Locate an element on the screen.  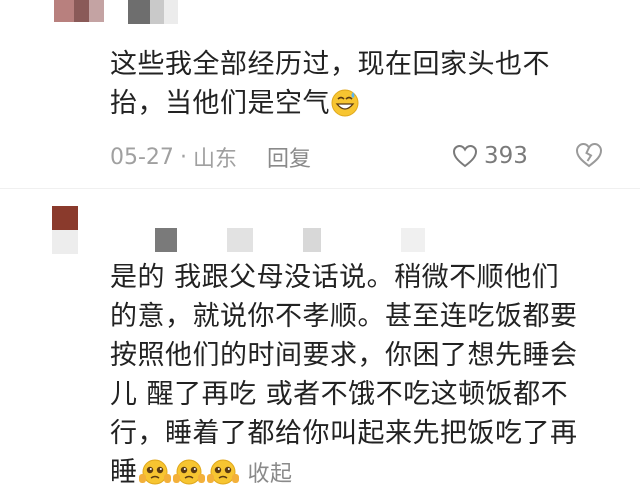
divider is located at coordinates (320, 188).